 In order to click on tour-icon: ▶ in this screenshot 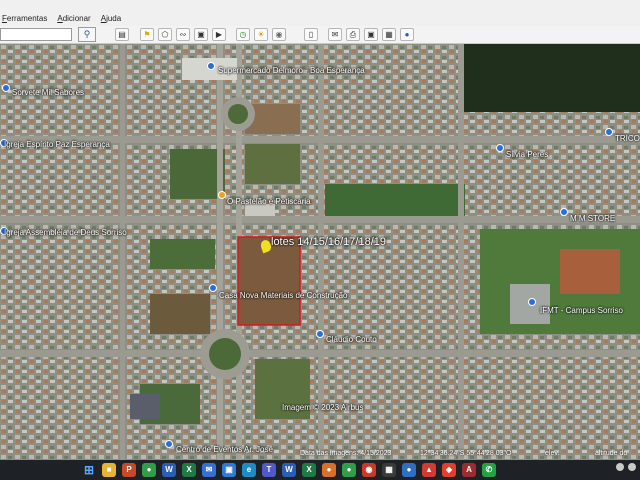, I will do `click(219, 34)`.